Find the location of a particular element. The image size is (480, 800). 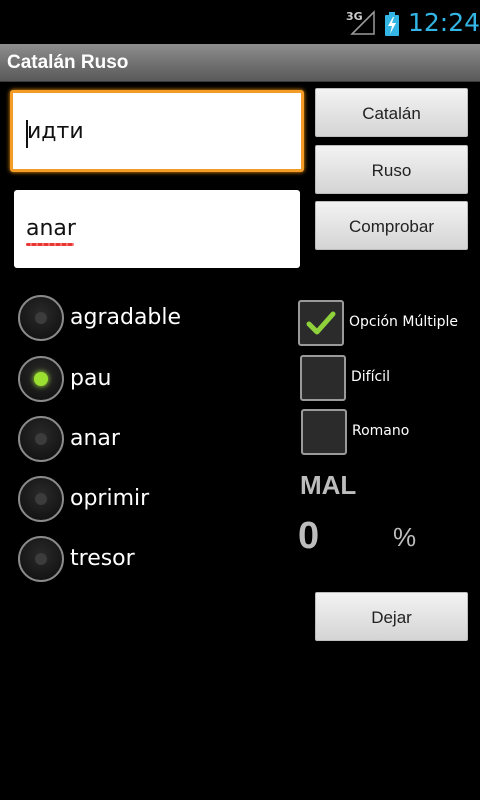

comprobar-button: Comprobar is located at coordinates (391, 225).